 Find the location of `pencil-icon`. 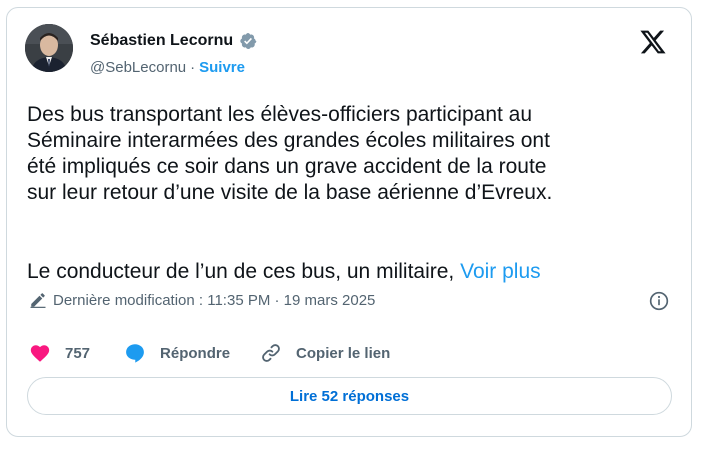

pencil-icon is located at coordinates (38, 300).